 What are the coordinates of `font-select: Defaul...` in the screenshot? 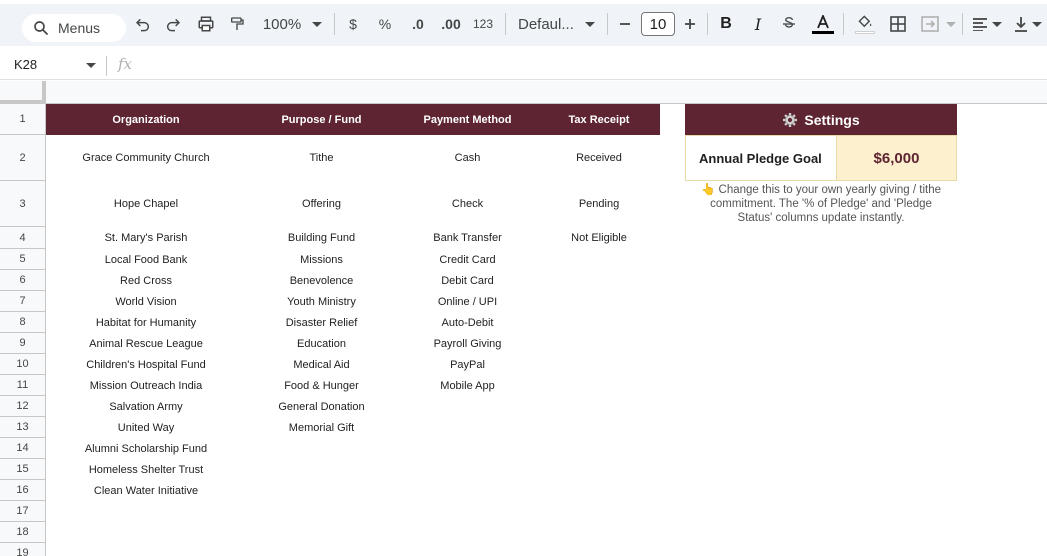 It's located at (548, 24).